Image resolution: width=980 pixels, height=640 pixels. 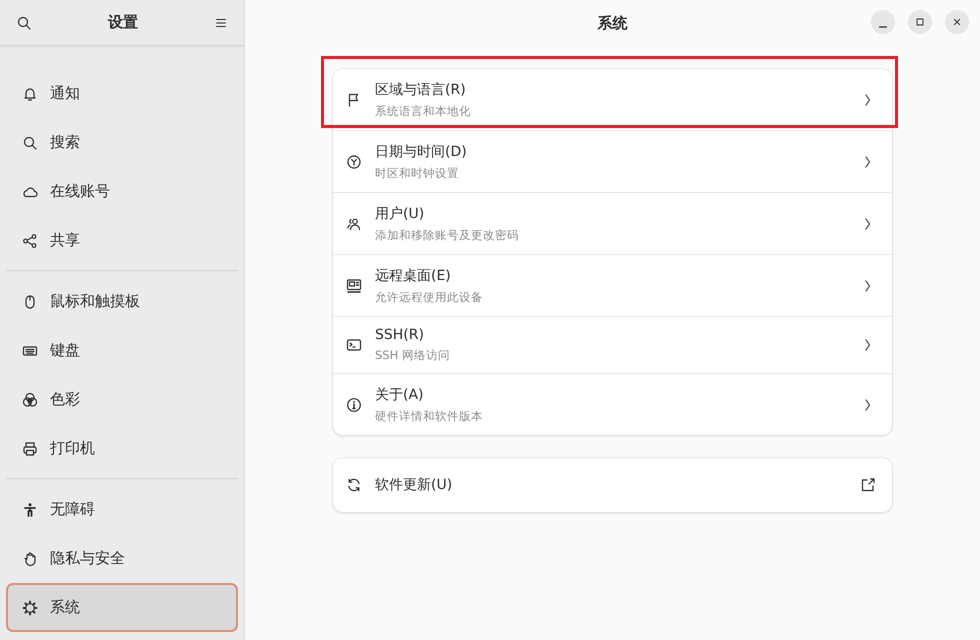 I want to click on external-link-icon, so click(x=868, y=485).